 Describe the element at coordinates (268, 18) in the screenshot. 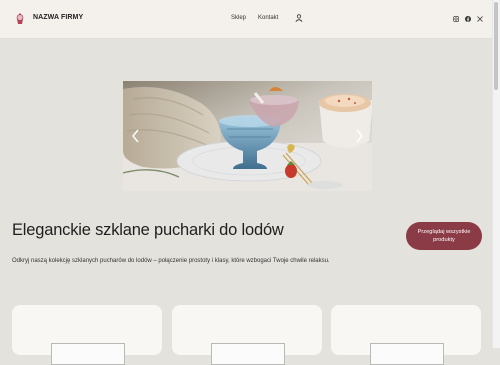

I see `nav-link-contact: Kontakt` at that location.